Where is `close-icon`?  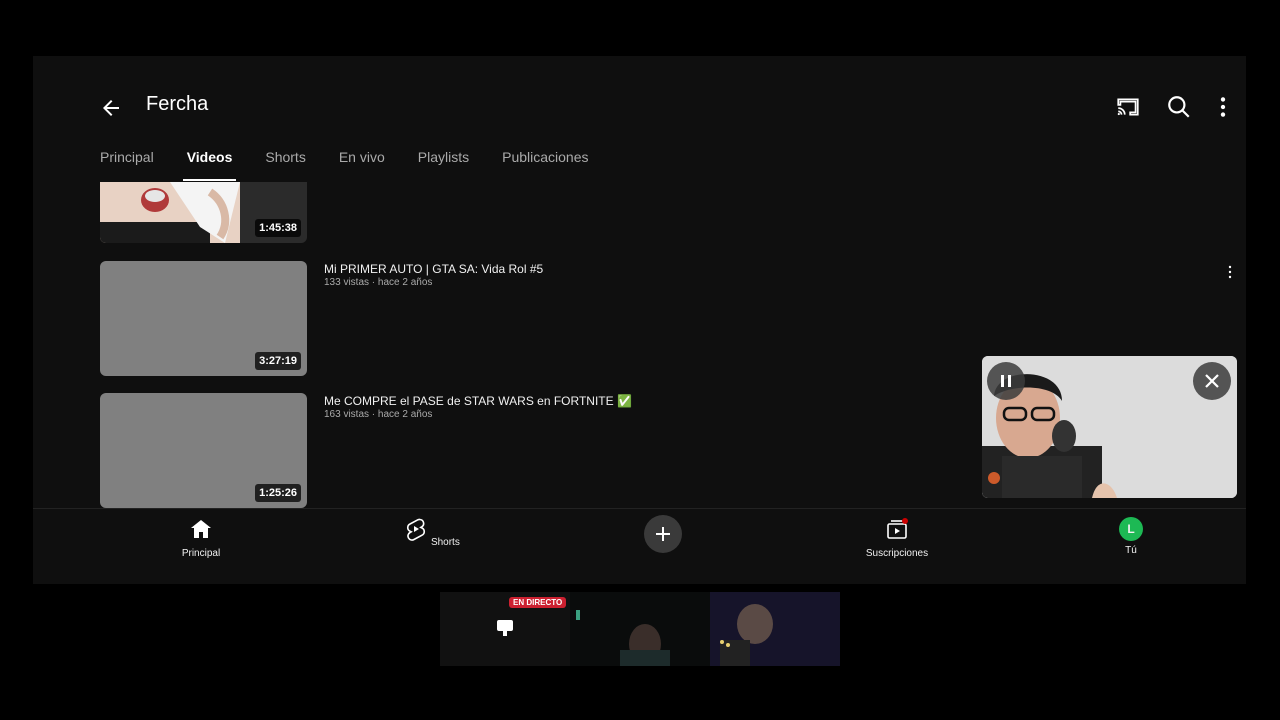
close-icon is located at coordinates (1212, 381).